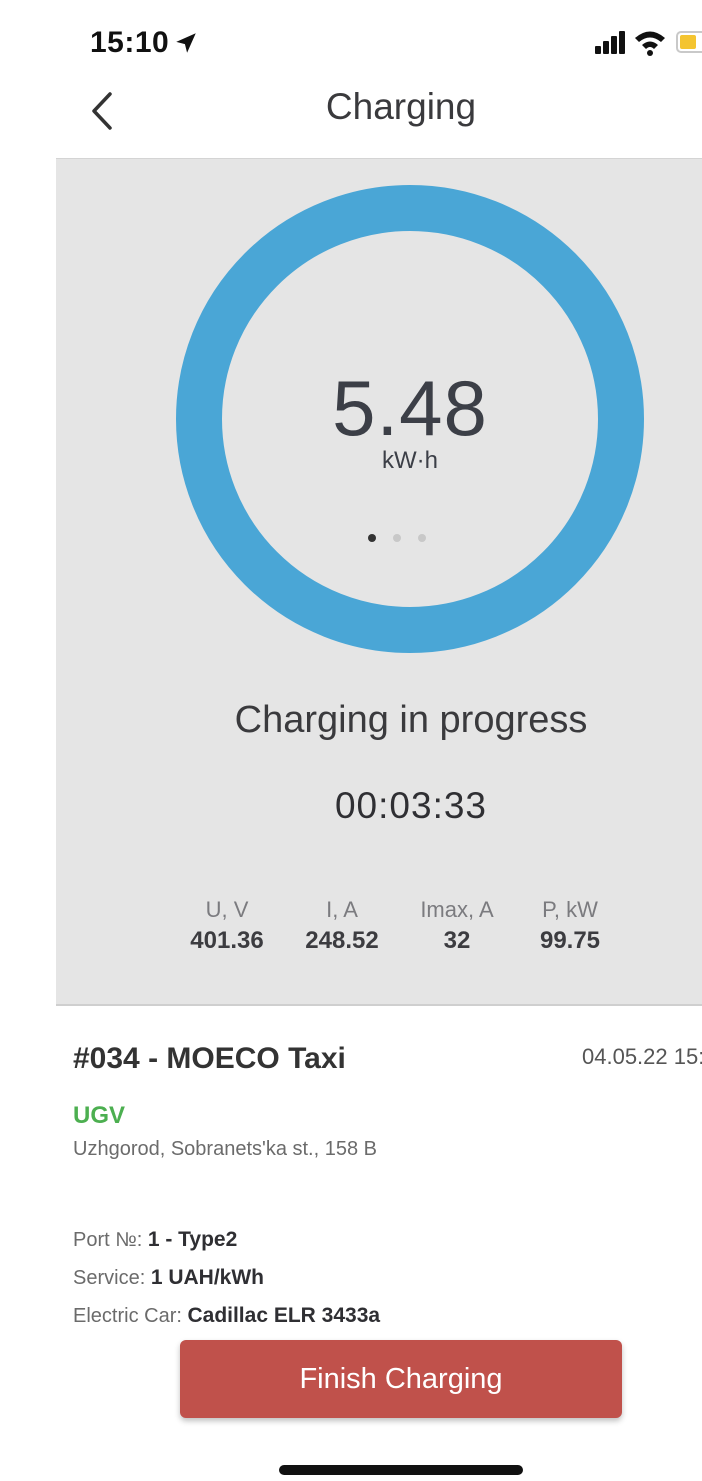  I want to click on page-indicator, so click(398, 540).